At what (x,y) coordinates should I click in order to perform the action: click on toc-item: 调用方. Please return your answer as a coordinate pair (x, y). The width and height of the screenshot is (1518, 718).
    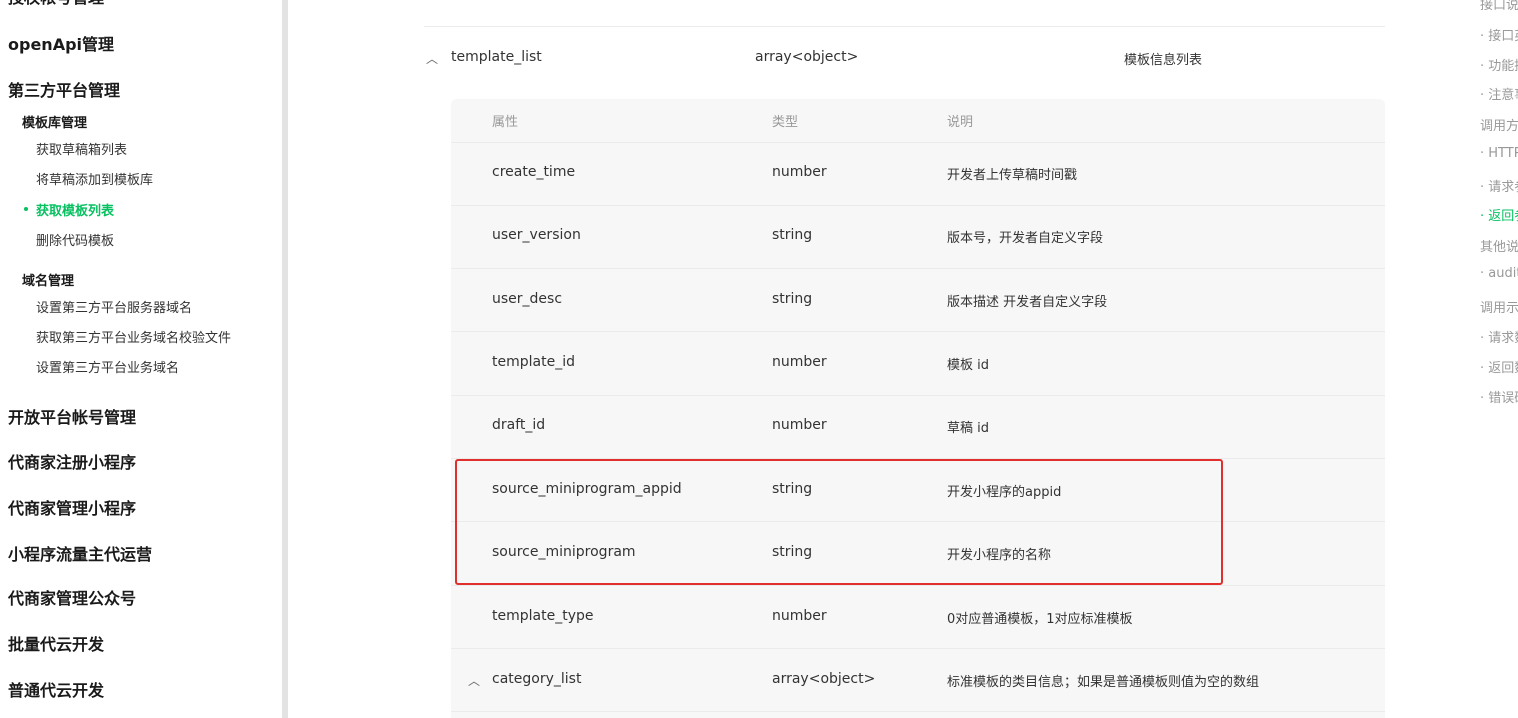
    Looking at the image, I should click on (1499, 124).